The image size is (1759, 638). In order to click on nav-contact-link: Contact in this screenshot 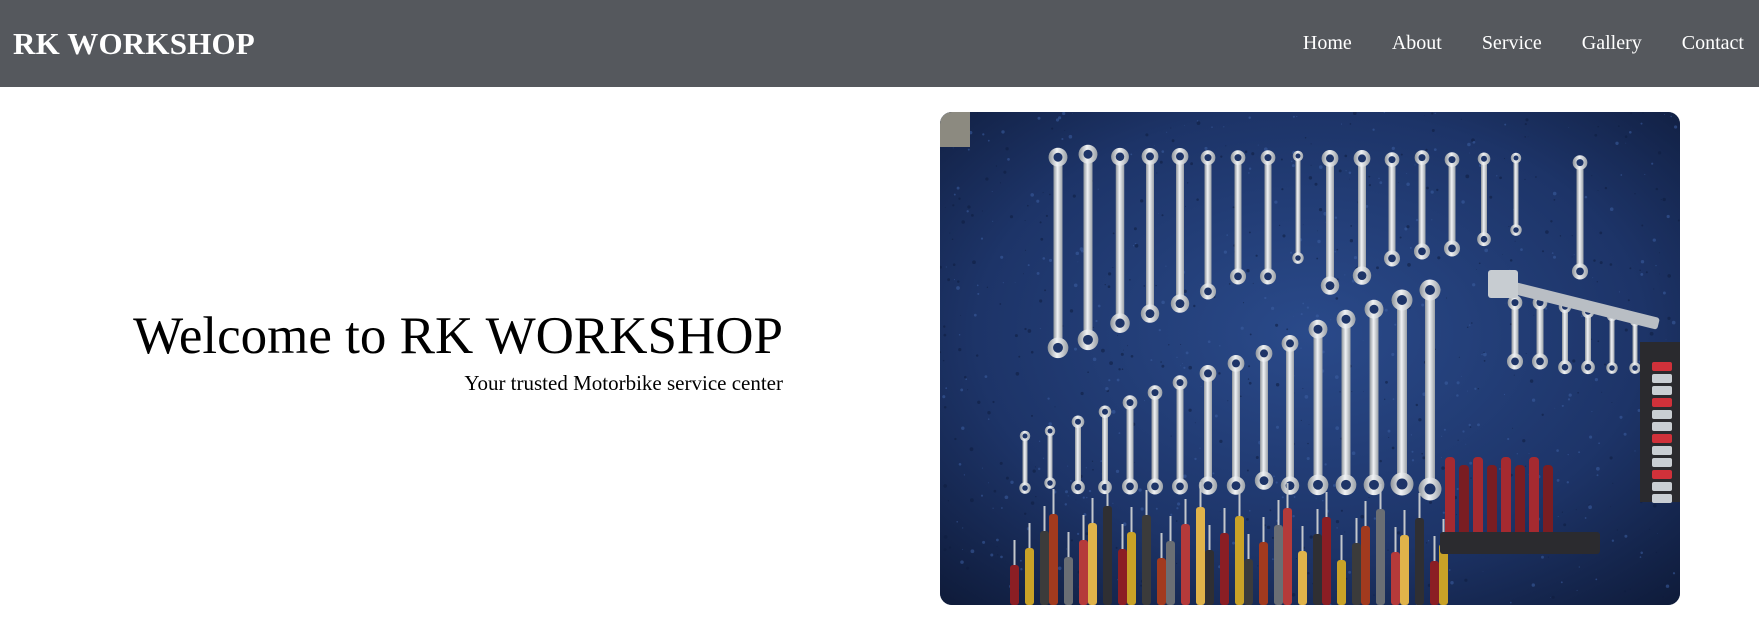, I will do `click(1713, 43)`.